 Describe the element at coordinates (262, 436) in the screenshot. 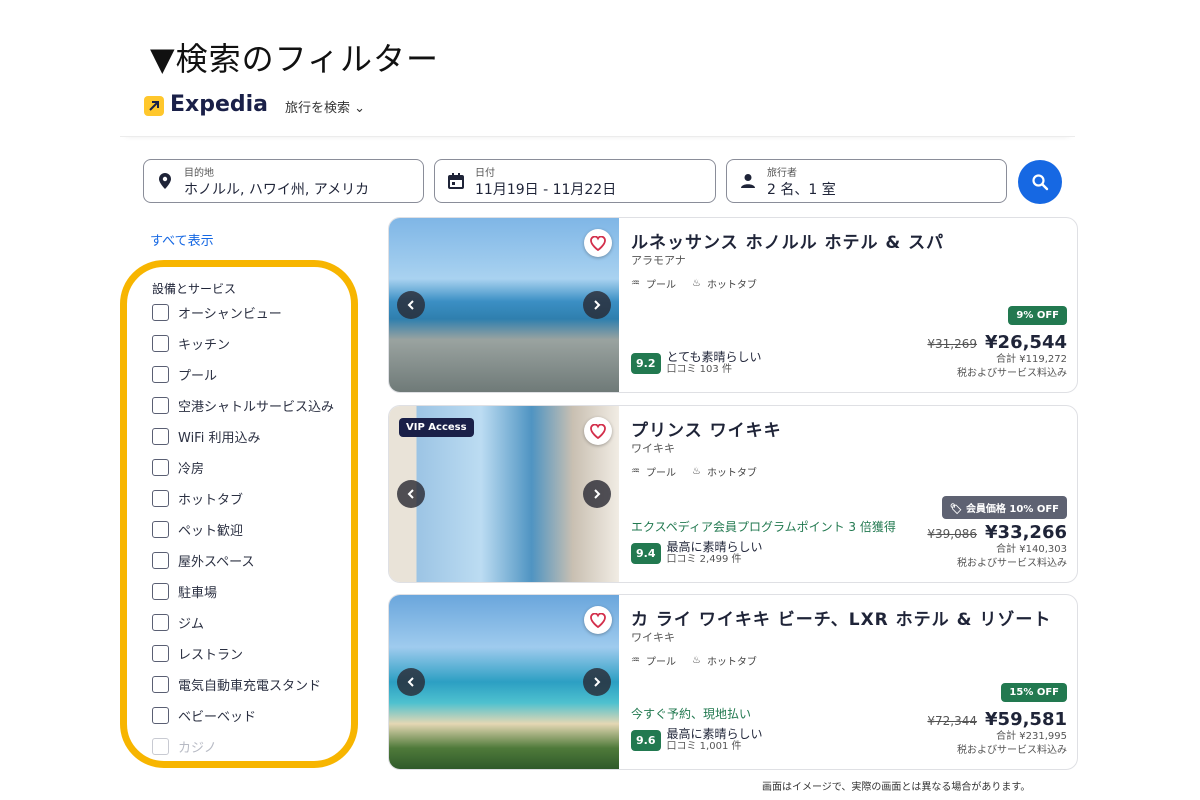

I see `filter-option: WiFi 利用込み` at that location.